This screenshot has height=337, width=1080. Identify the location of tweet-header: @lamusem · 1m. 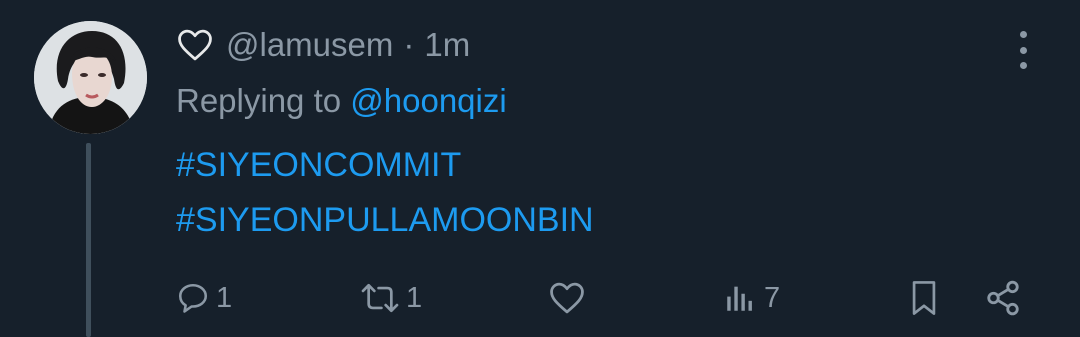
(323, 45).